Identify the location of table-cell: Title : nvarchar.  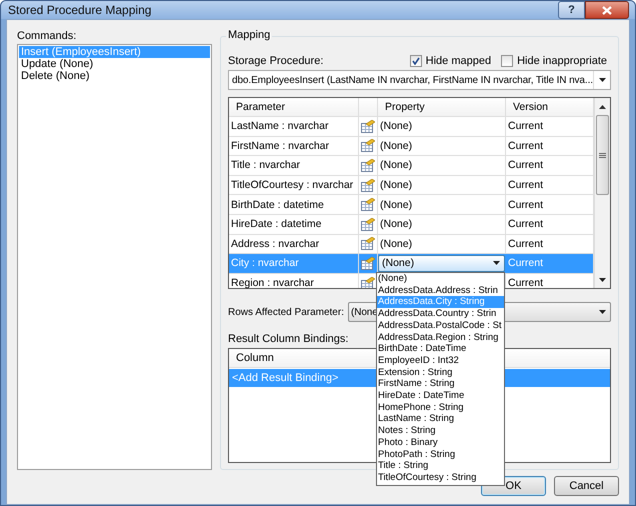
(294, 165).